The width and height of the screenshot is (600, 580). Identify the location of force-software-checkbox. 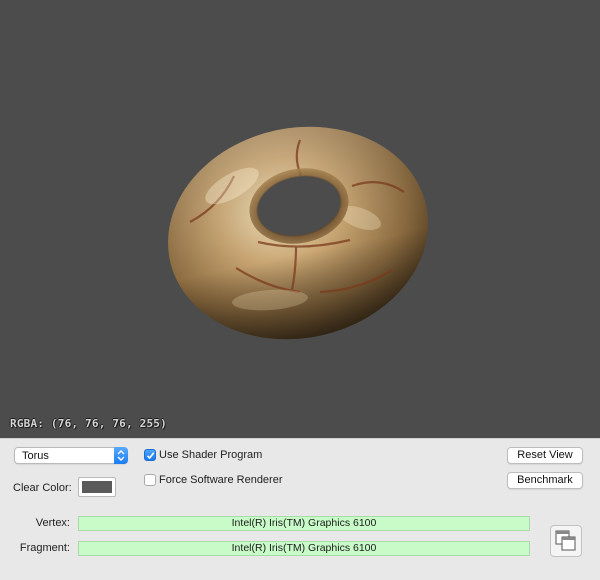
(150, 480).